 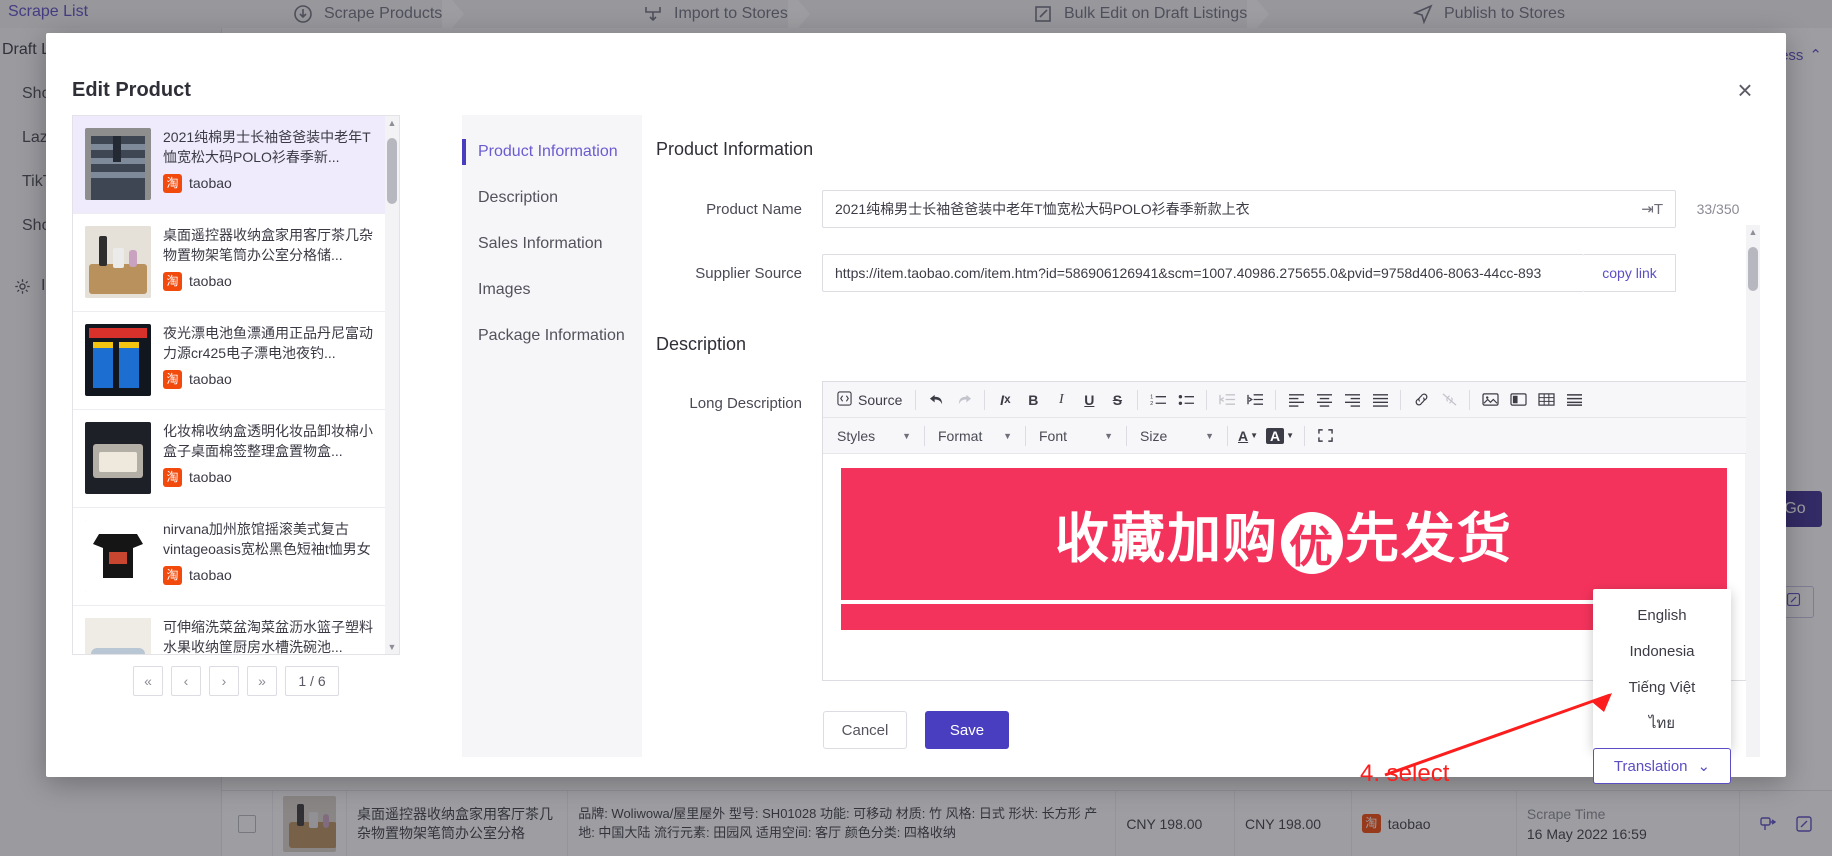 What do you see at coordinates (960, 435) in the screenshot?
I see `format-dropdown-label: Format` at bounding box center [960, 435].